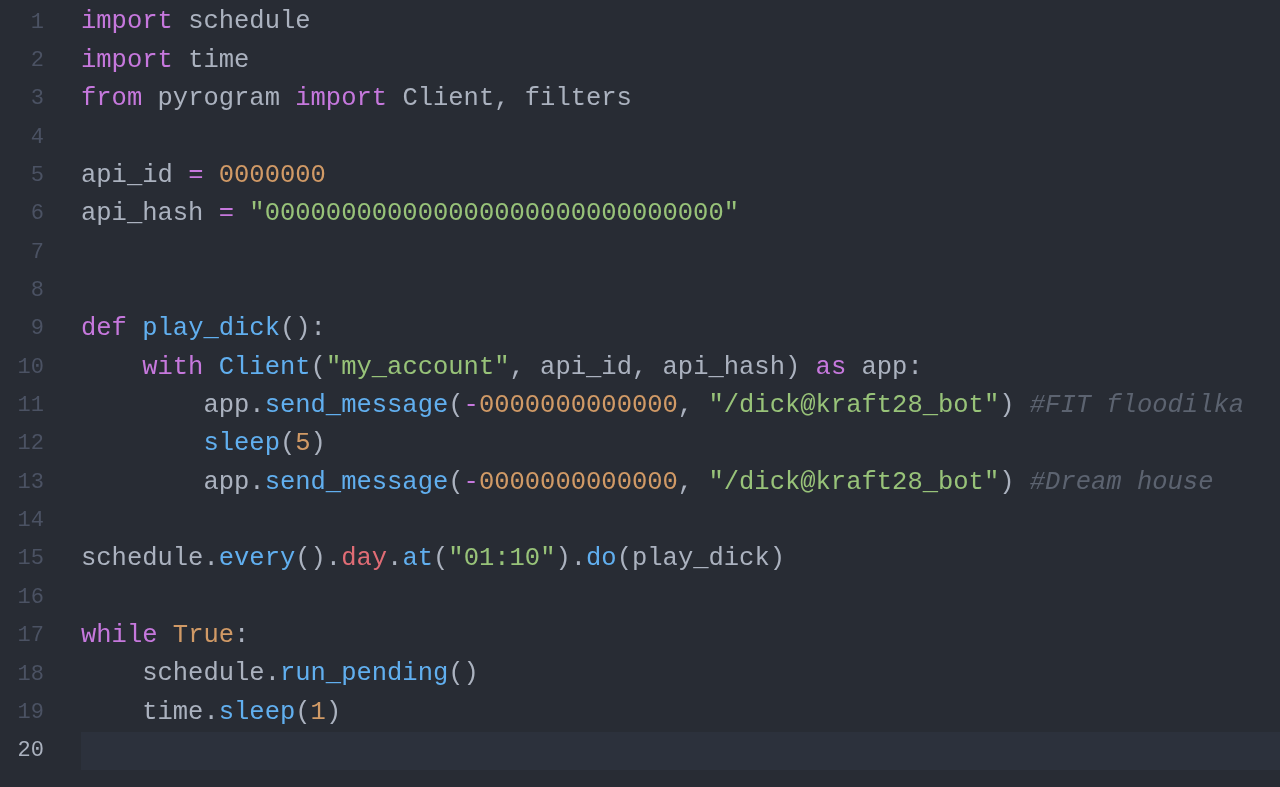 This screenshot has height=787, width=1280. I want to click on code-line: schedule.run_pending(), so click(310, 674).